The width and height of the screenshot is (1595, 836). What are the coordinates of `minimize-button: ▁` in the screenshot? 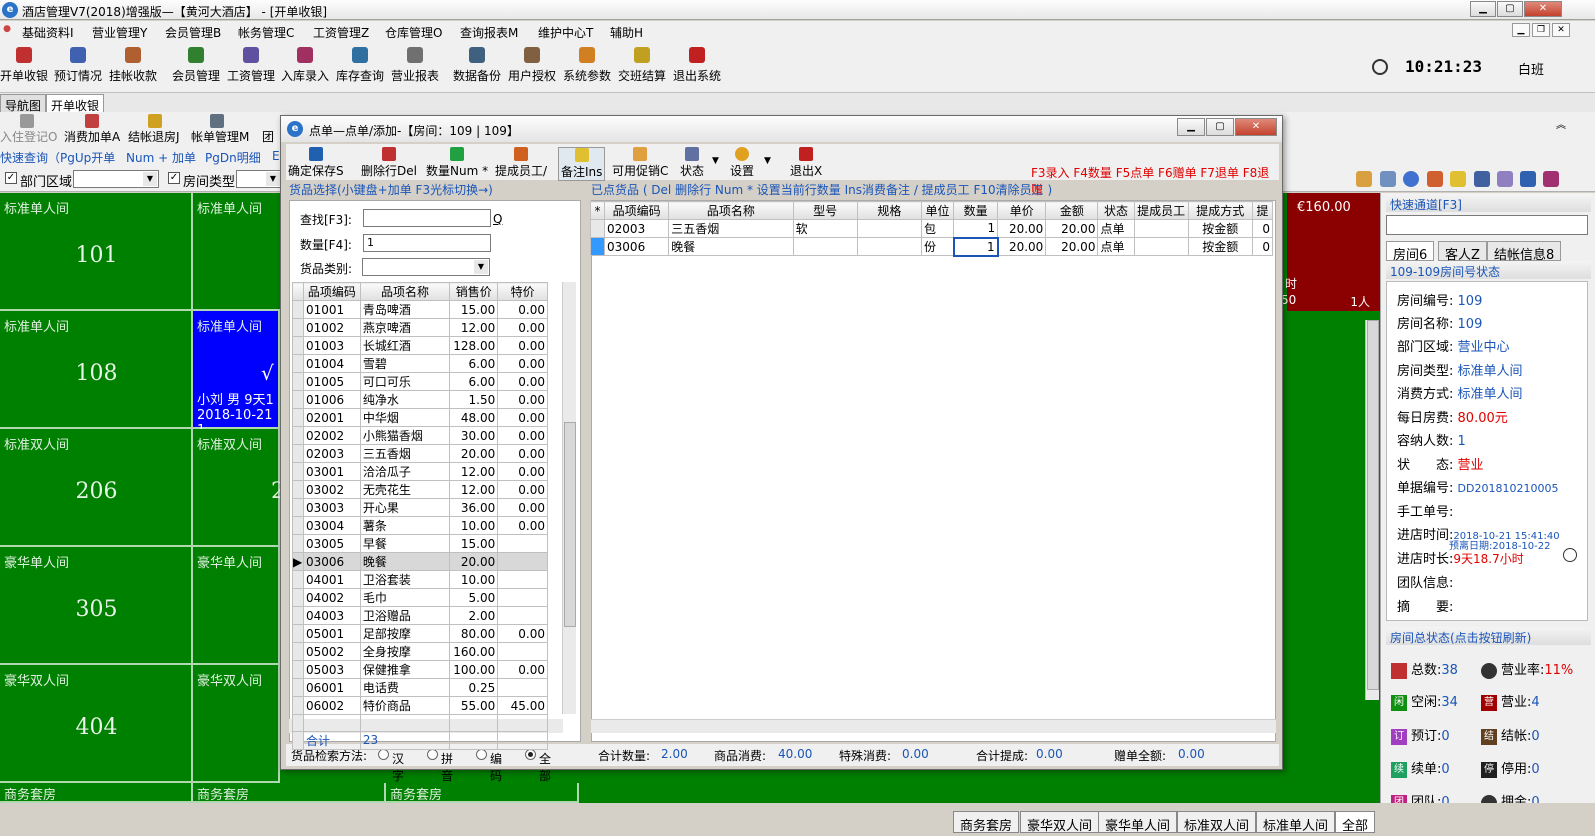 It's located at (1483, 9).